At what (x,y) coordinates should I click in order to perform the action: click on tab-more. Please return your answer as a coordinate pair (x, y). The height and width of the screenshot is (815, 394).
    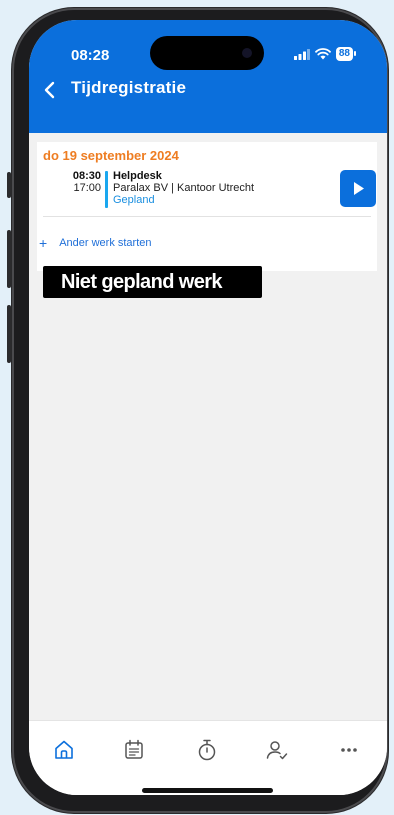
    Looking at the image, I should click on (349, 750).